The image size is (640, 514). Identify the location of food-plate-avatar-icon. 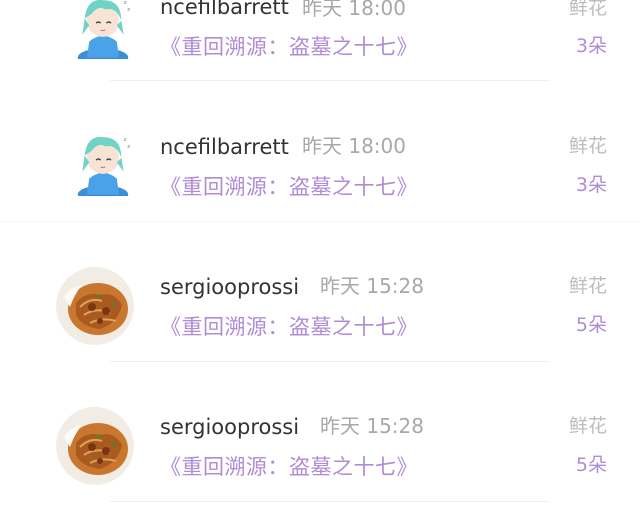
(95, 446).